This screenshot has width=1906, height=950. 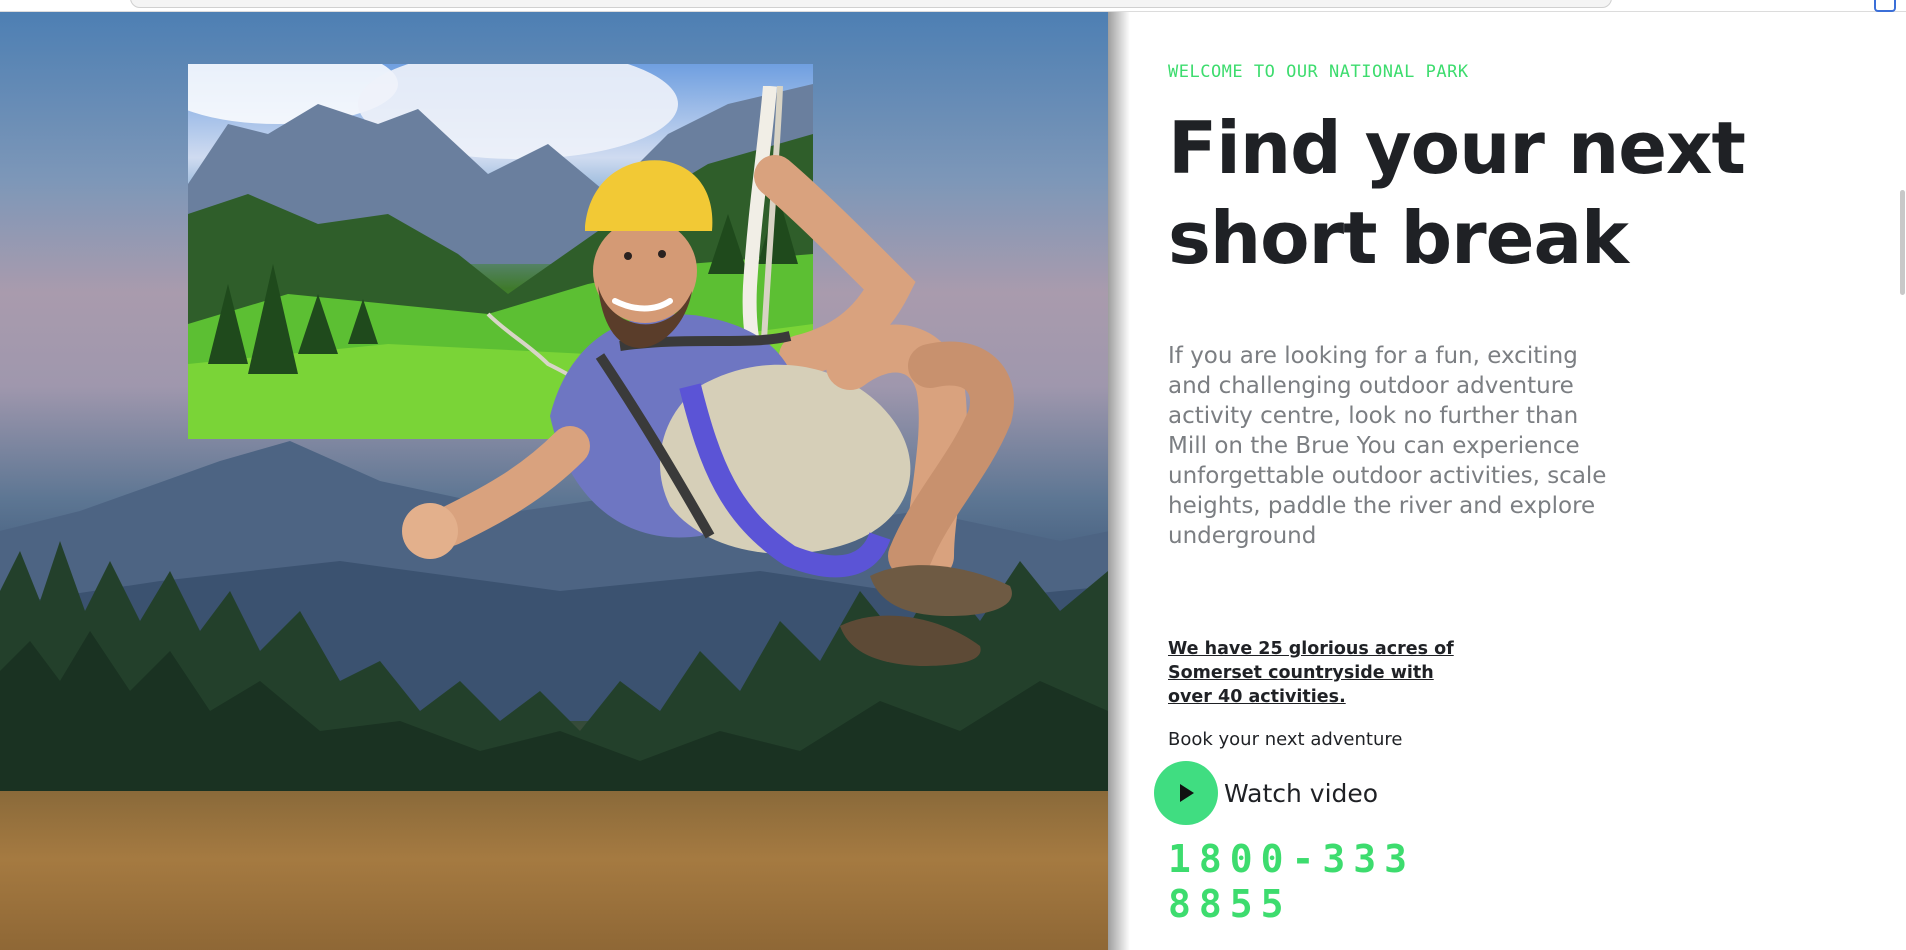 What do you see at coordinates (1468, 193) in the screenshot?
I see `page-headline: Find your next short break` at bounding box center [1468, 193].